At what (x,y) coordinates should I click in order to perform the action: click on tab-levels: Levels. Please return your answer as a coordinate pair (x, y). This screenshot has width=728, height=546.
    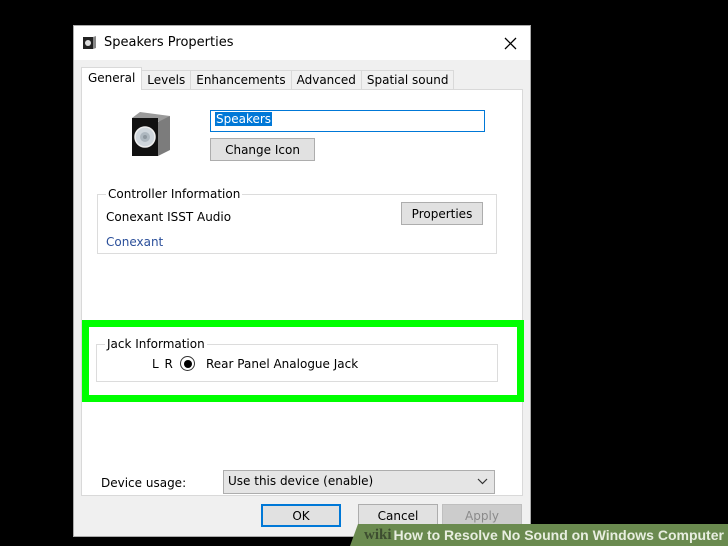
    Looking at the image, I should click on (166, 80).